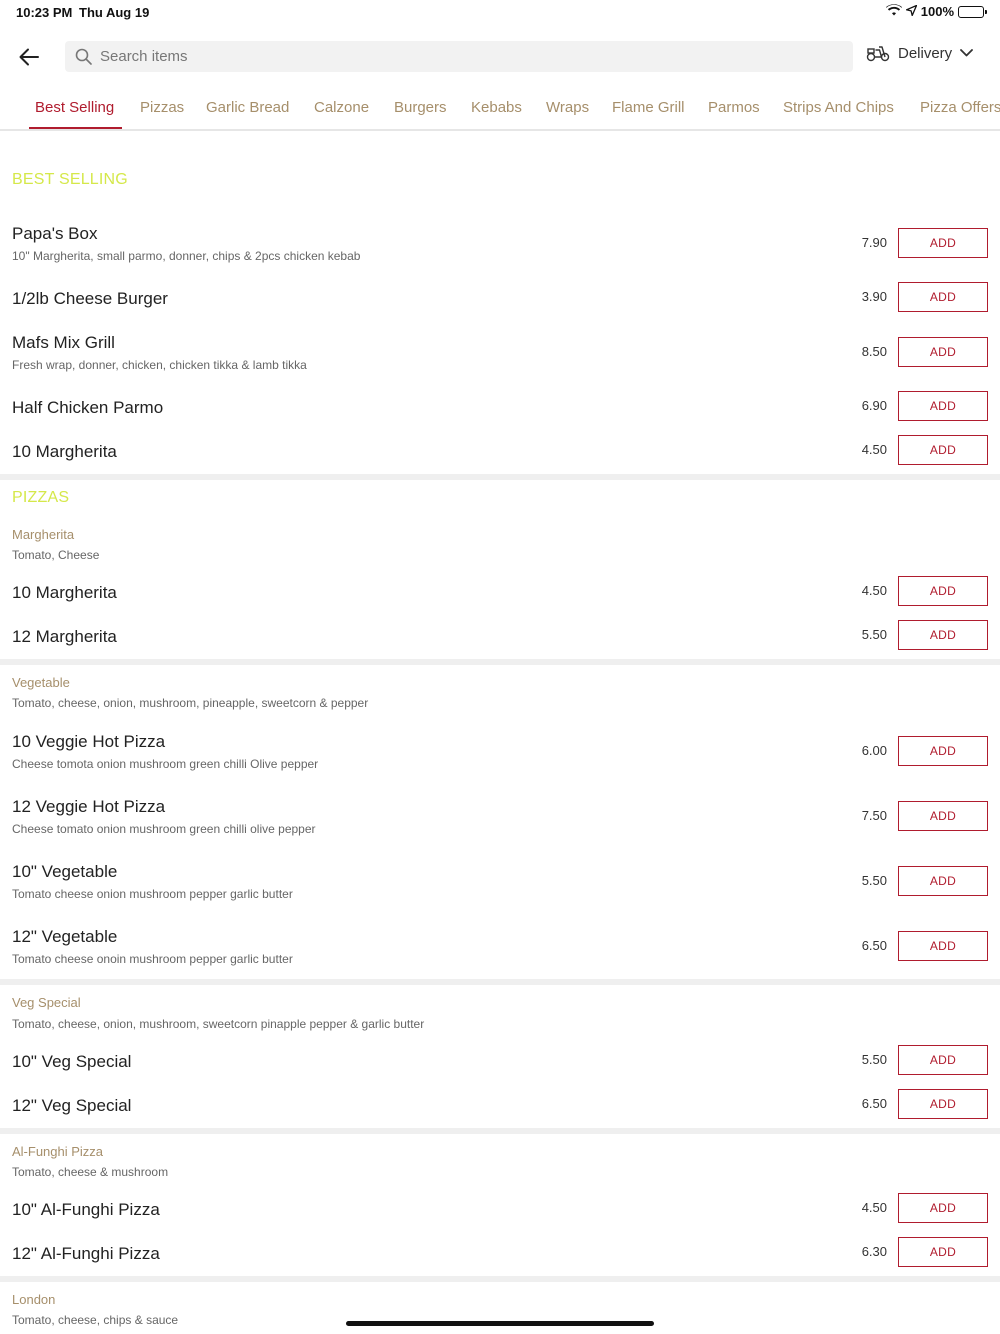 The height and width of the screenshot is (1334, 1000). I want to click on tab-flame-grill: Flame Grill, so click(648, 107).